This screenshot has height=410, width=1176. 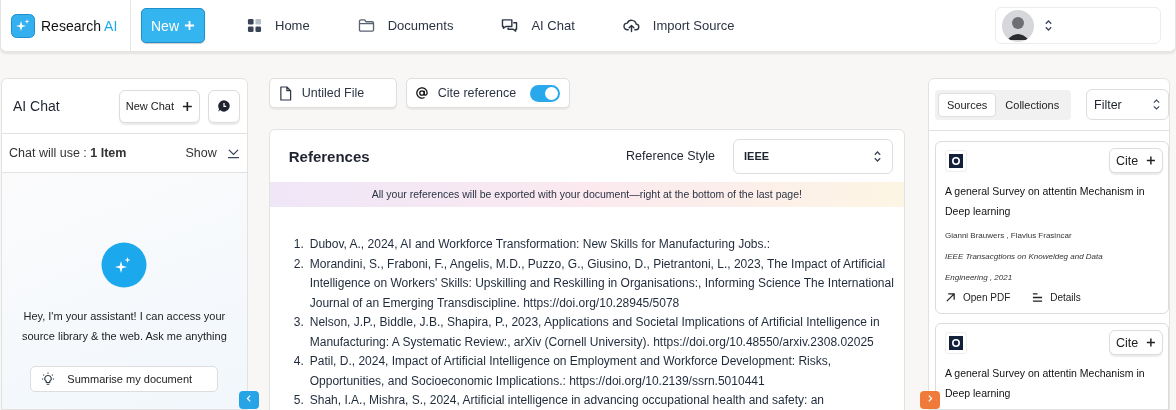 I want to click on chat-bubbles-icon, so click(x=510, y=25).